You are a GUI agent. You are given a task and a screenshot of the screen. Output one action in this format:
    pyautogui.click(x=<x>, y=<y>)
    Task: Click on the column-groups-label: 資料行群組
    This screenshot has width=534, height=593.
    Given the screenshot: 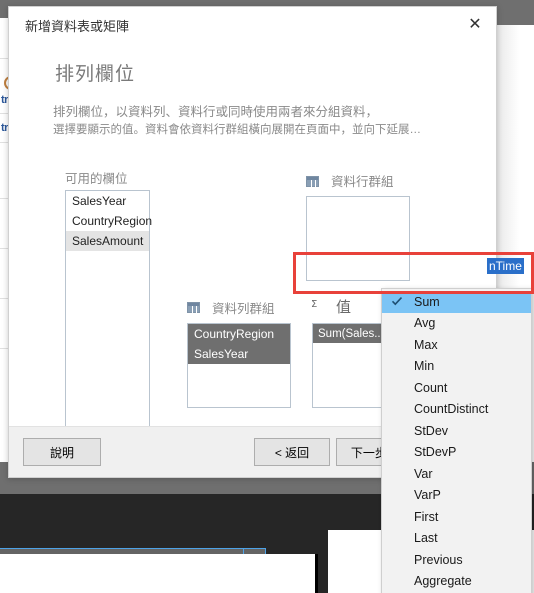 What is the action you would take?
    pyautogui.click(x=362, y=182)
    